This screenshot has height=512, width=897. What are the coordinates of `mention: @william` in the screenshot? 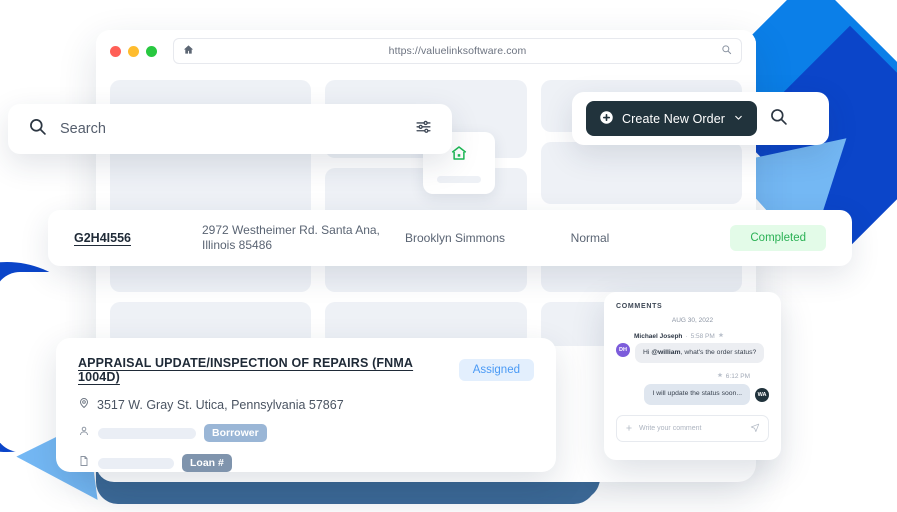 It's located at (665, 352).